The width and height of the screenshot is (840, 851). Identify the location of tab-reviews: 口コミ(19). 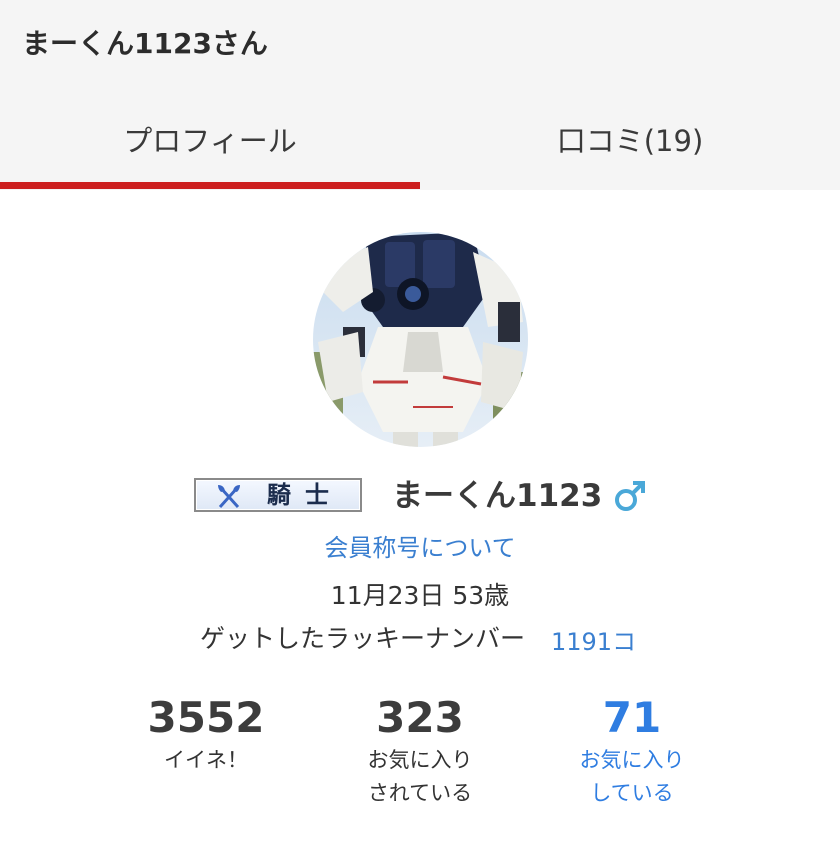
(630, 150).